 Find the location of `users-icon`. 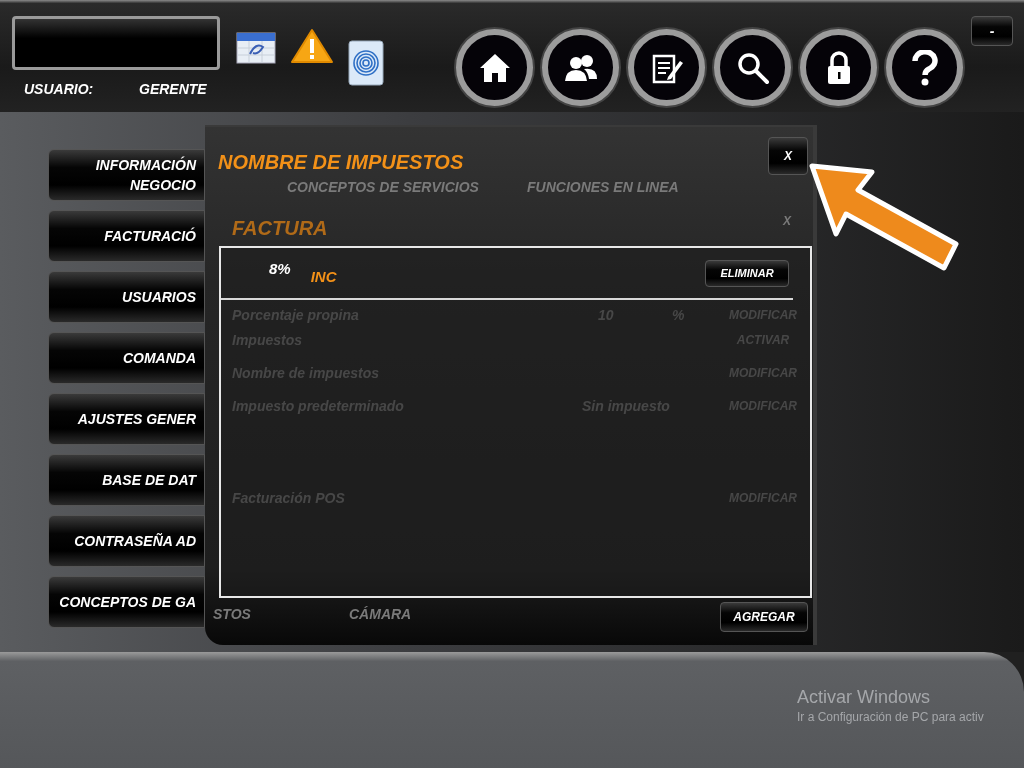

users-icon is located at coordinates (580, 67).